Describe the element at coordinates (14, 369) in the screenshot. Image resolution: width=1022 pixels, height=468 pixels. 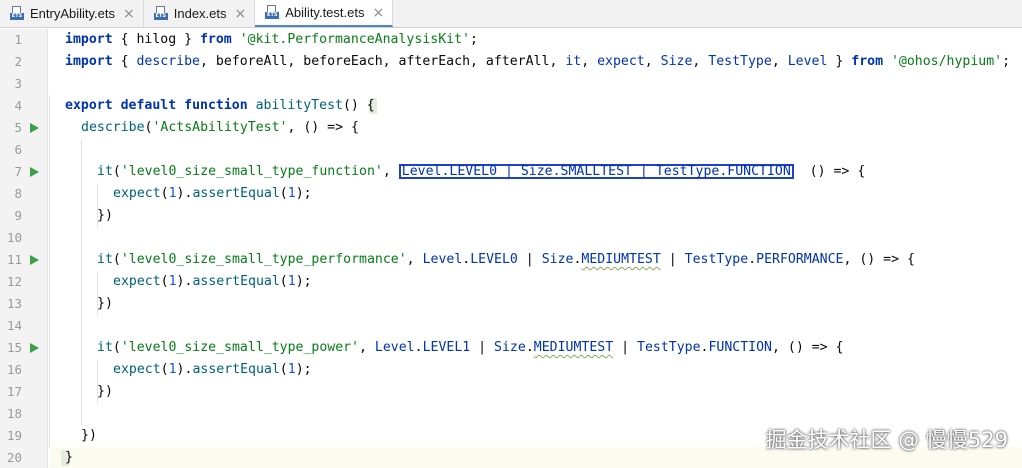
I see `line-number: 16` at that location.